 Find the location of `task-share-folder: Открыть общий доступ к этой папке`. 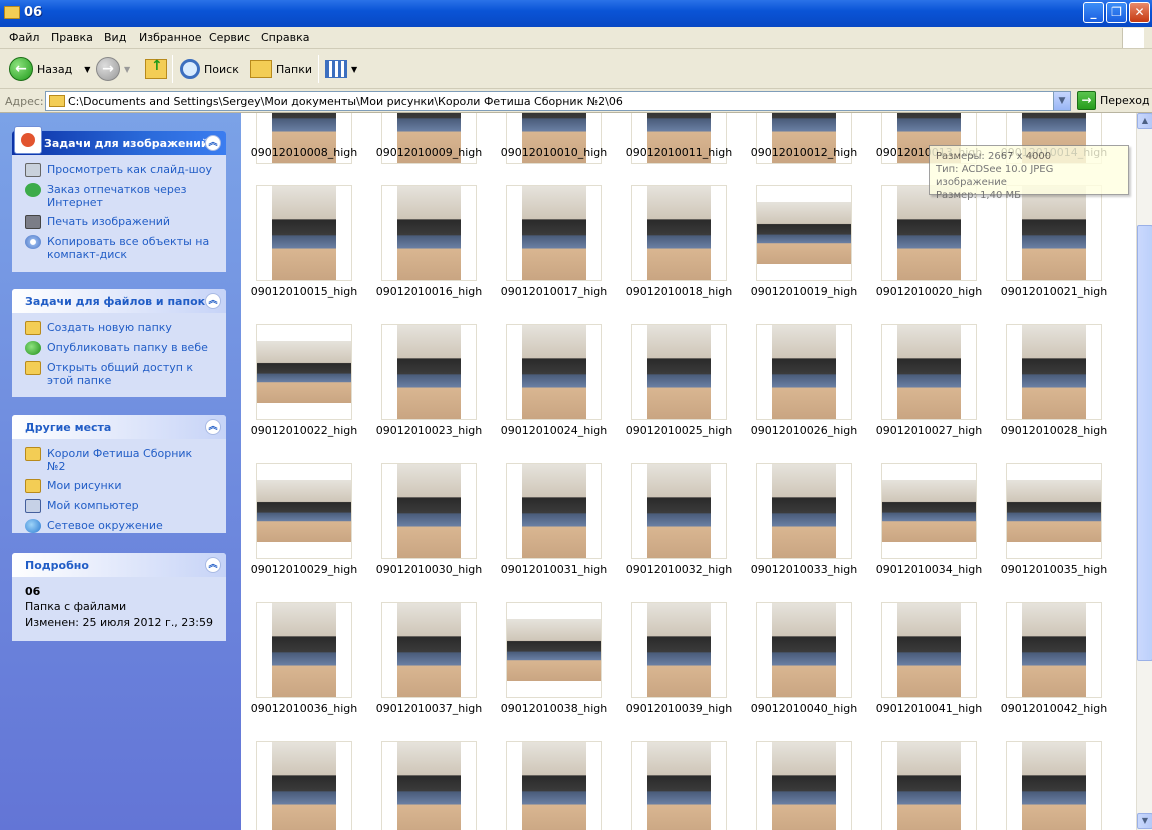

task-share-folder: Открыть общий доступ к этой папке is located at coordinates (119, 374).